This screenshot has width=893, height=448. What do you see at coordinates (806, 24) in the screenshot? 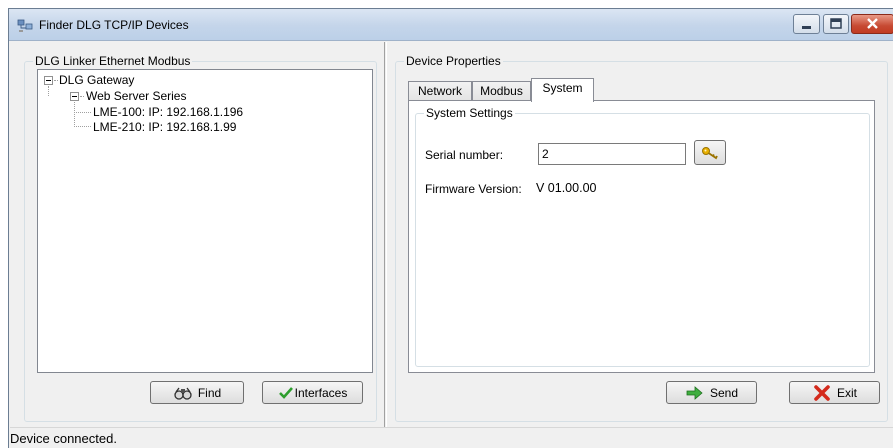
I see `minimize-button` at bounding box center [806, 24].